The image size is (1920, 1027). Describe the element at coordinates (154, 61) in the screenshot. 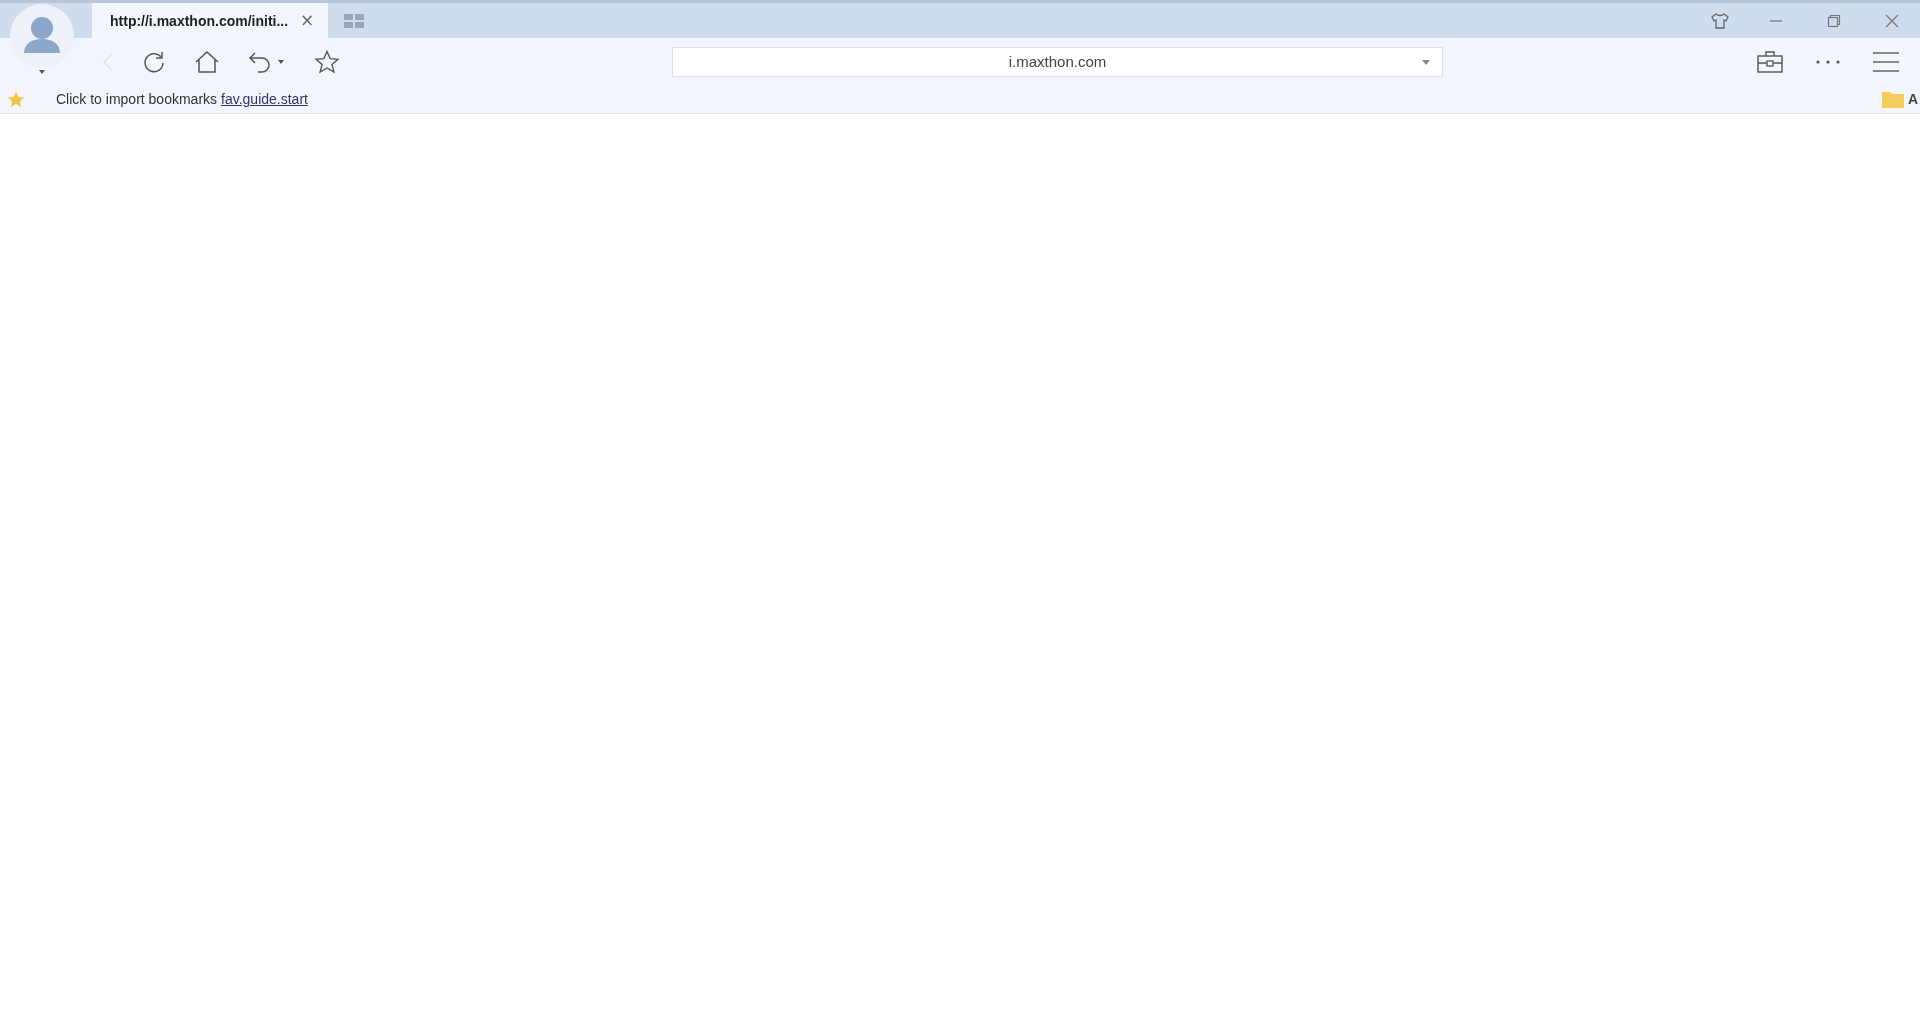

I see `reload-icon` at that location.